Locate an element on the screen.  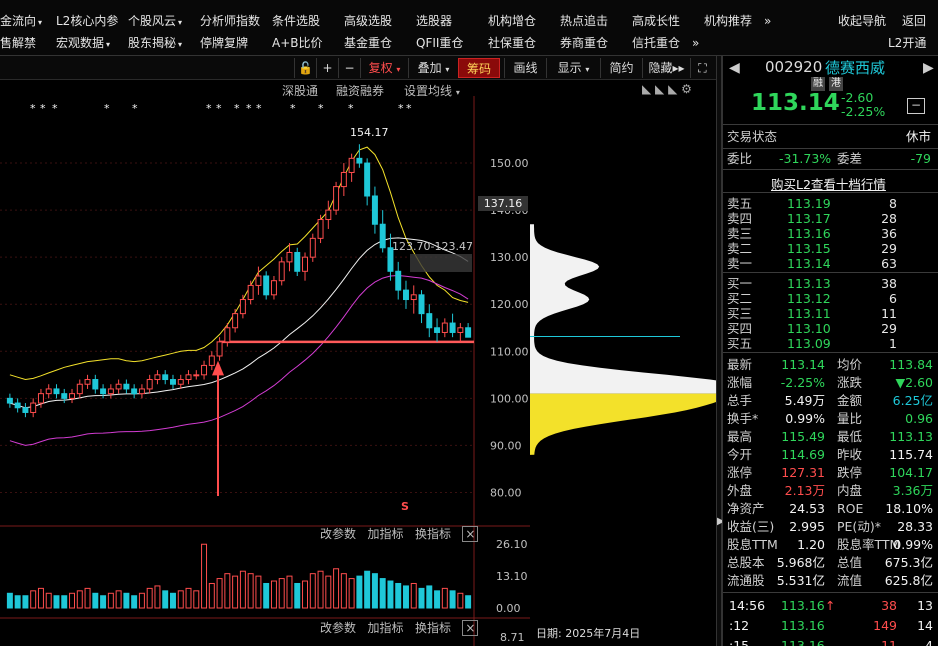
add-indicator-button-2: 加指标 is located at coordinates (385, 628).